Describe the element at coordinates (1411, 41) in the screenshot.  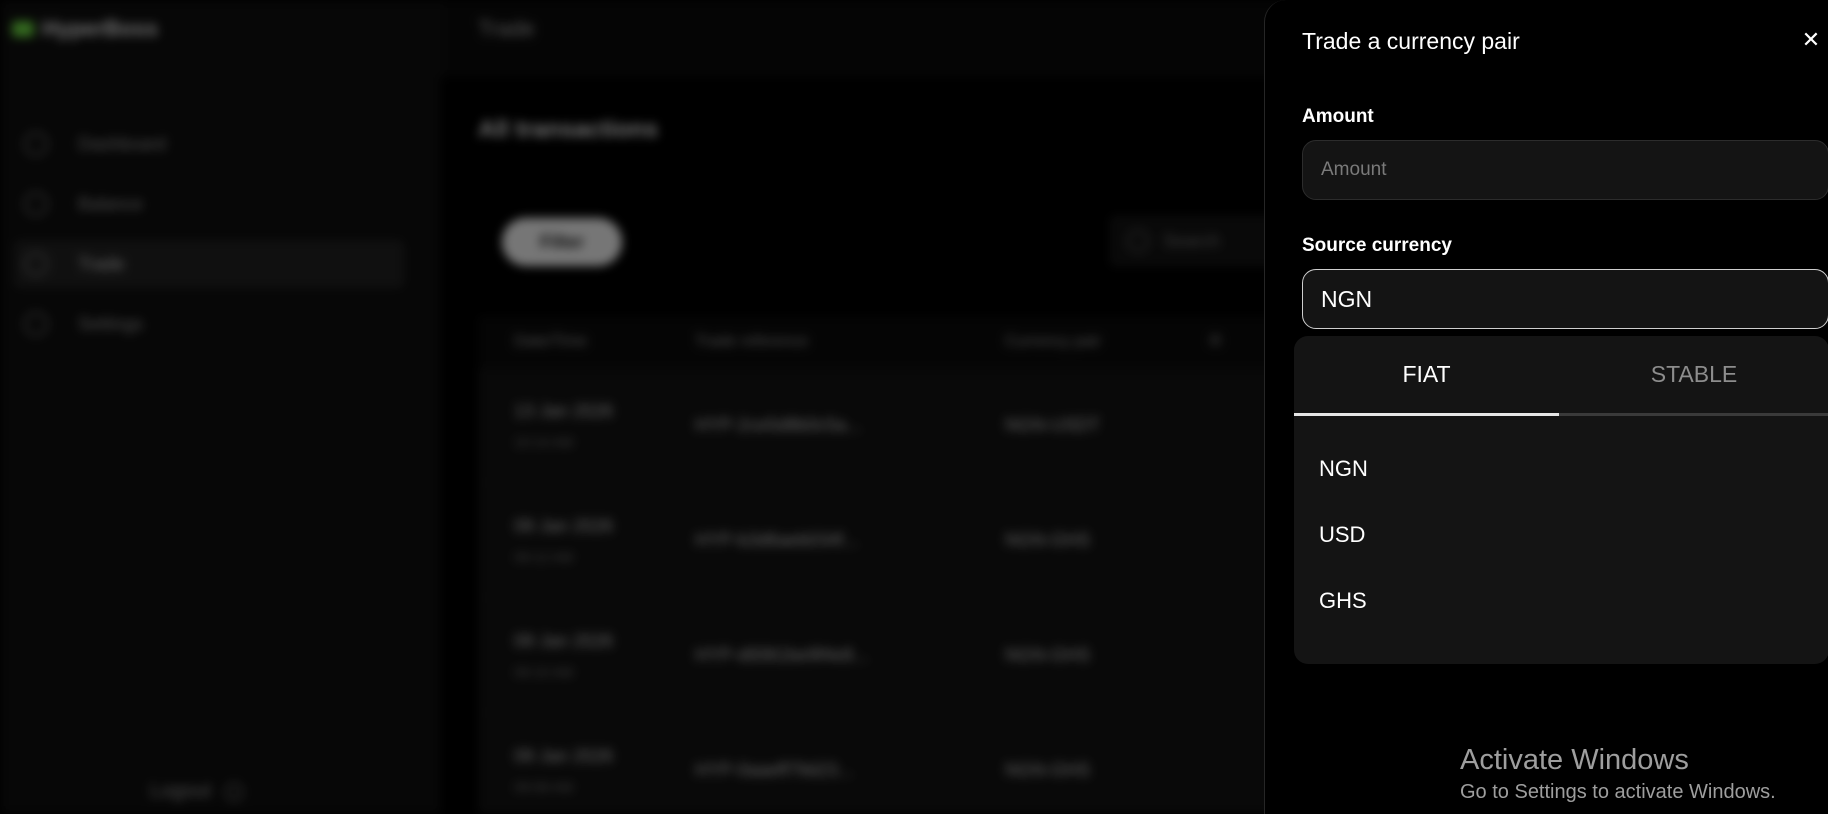
I see `drawer-title: Trade a currency pair` at that location.